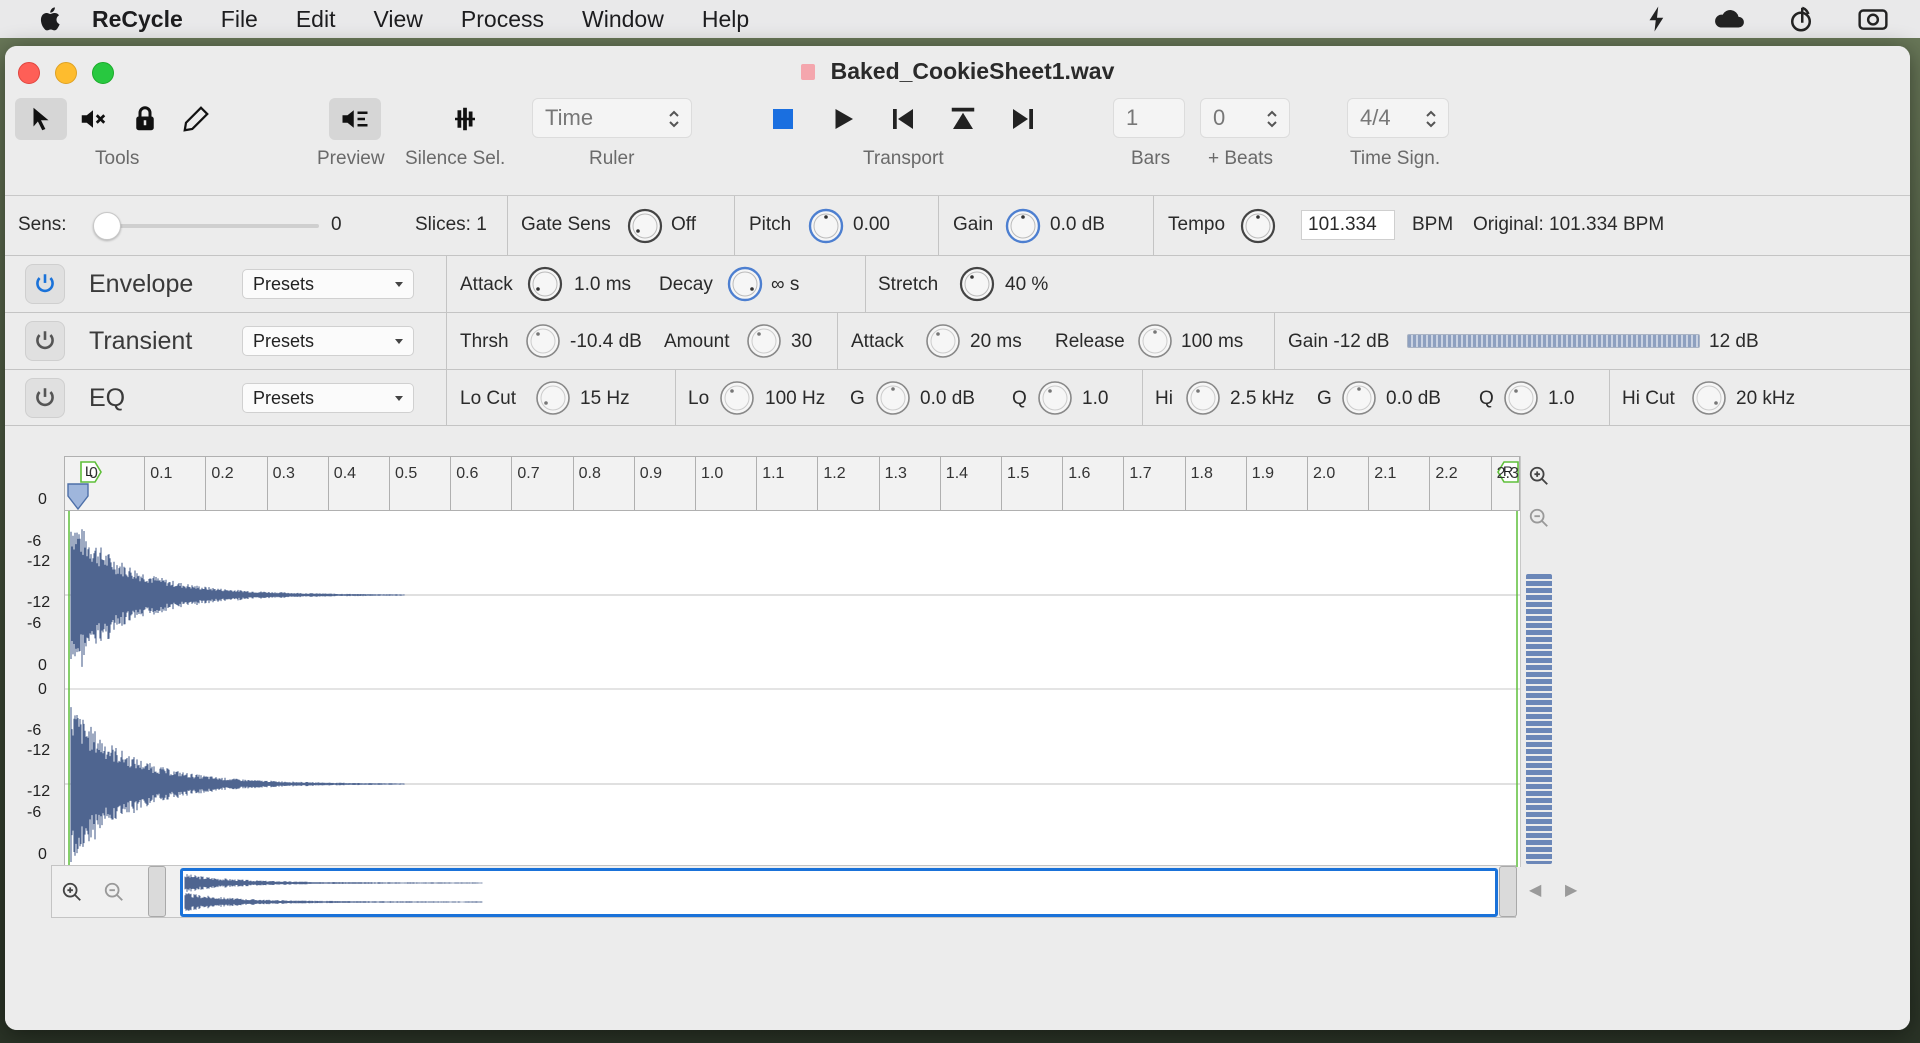 The image size is (1920, 1043). I want to click on release-knob, so click(1155, 341).